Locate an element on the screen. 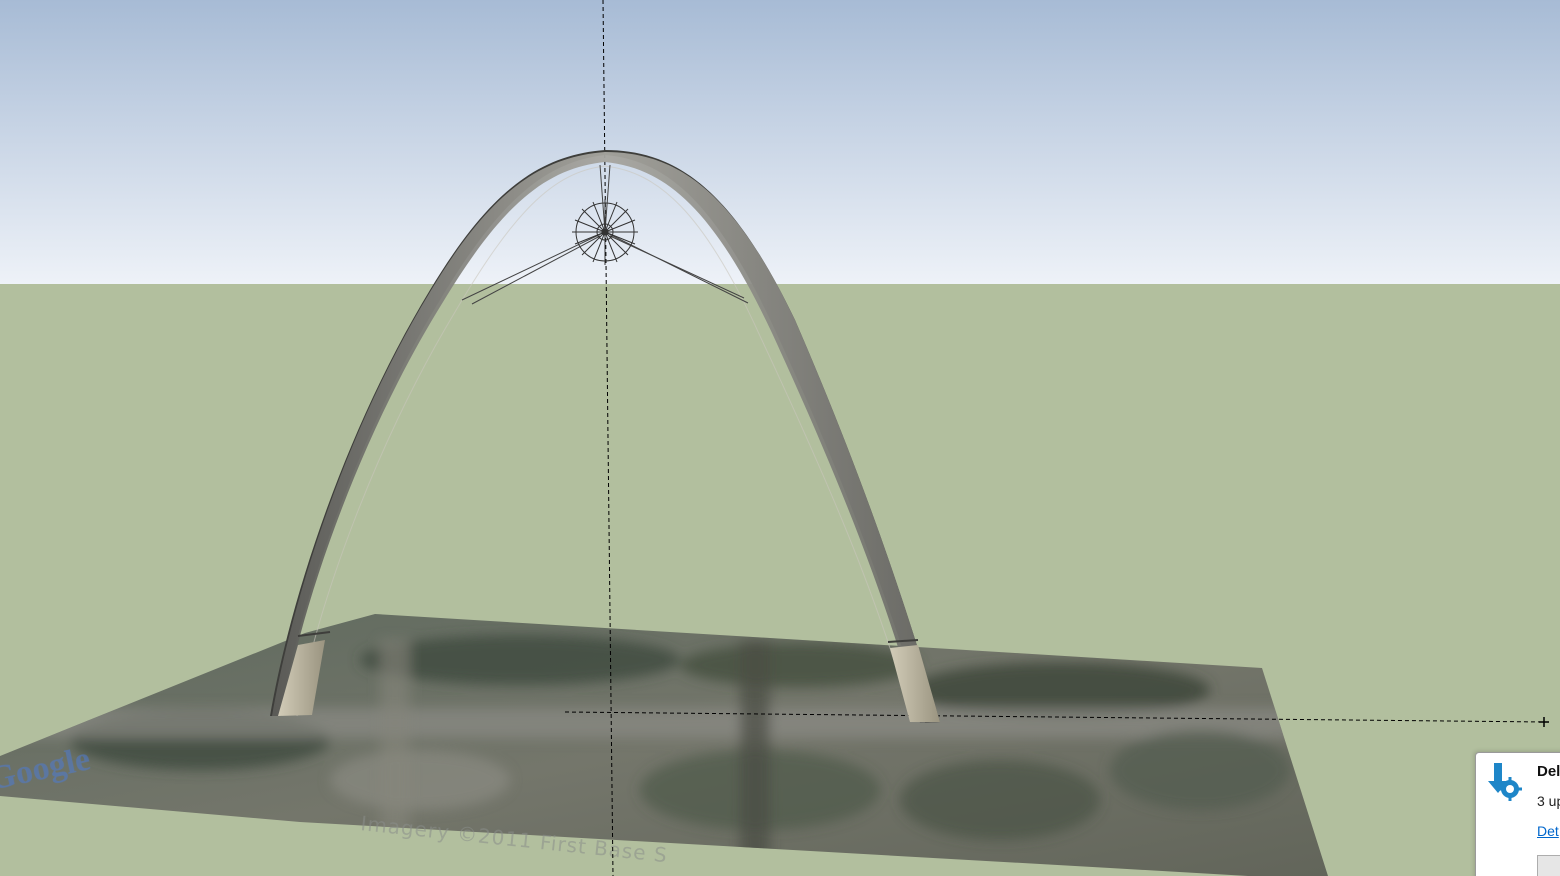 This screenshot has width=1560, height=876. update-notification: Del 3 up Det is located at coordinates (1517, 814).